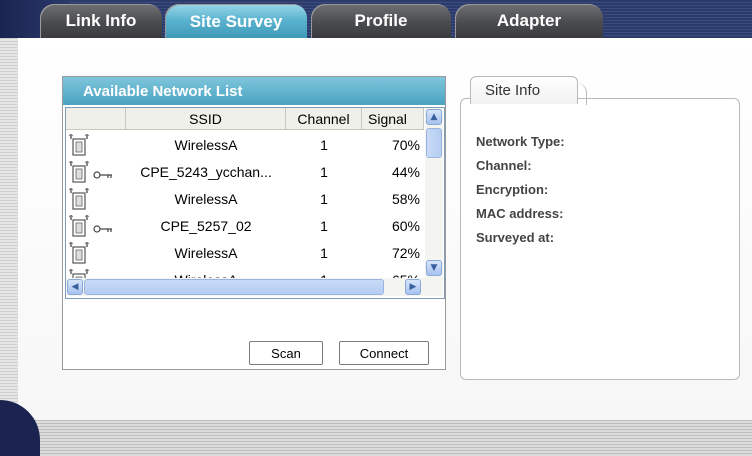 This screenshot has height=456, width=752. What do you see at coordinates (206, 225) in the screenshot?
I see `ssid-cell: CPE_5257_02` at bounding box center [206, 225].